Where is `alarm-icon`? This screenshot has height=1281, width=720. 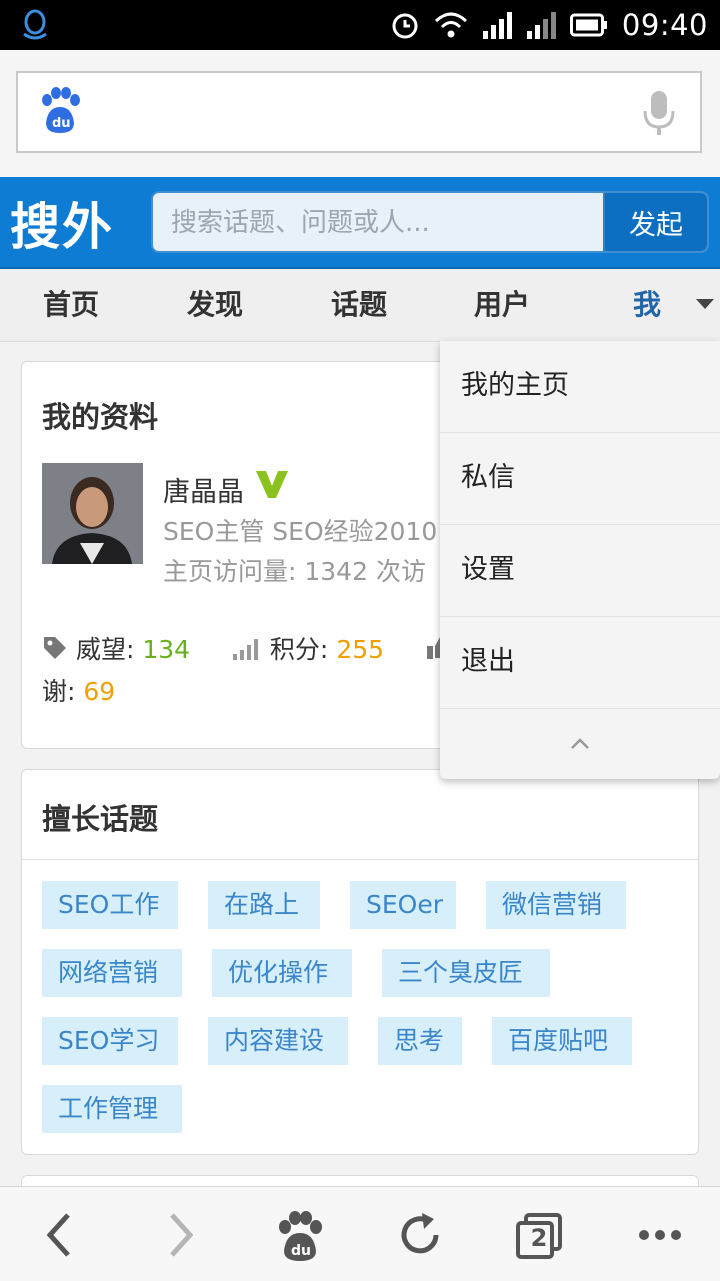 alarm-icon is located at coordinates (405, 26).